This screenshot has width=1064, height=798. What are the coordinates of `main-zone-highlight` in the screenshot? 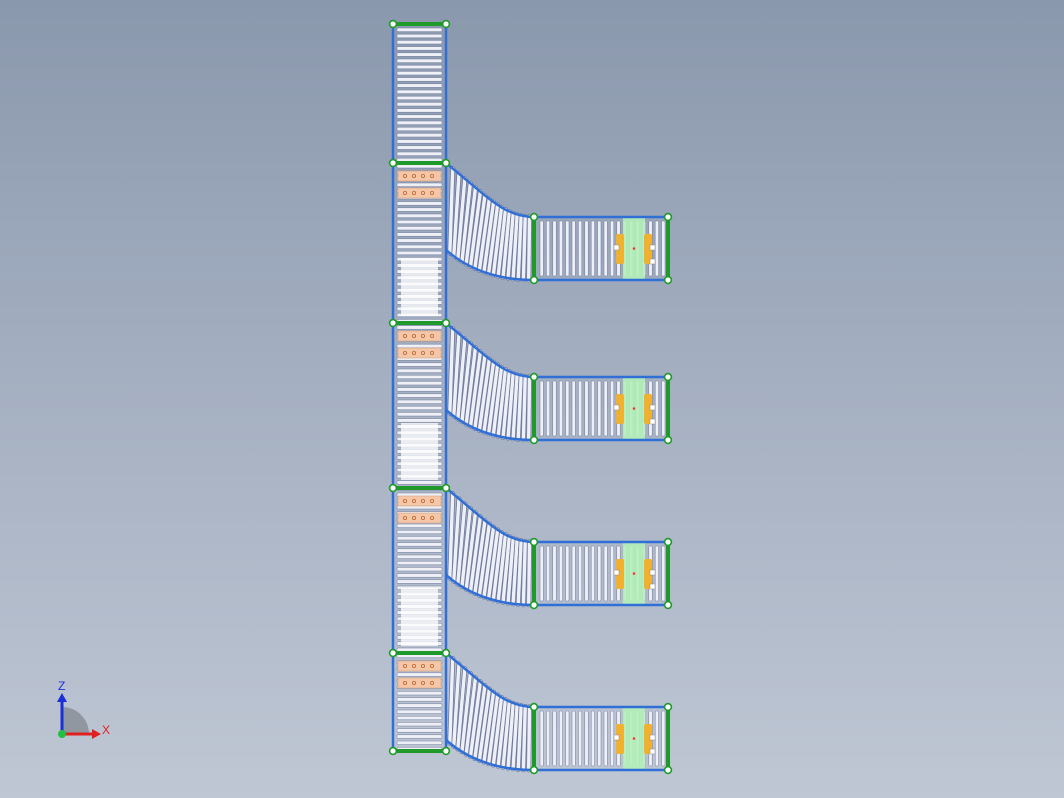 It's located at (419, 287).